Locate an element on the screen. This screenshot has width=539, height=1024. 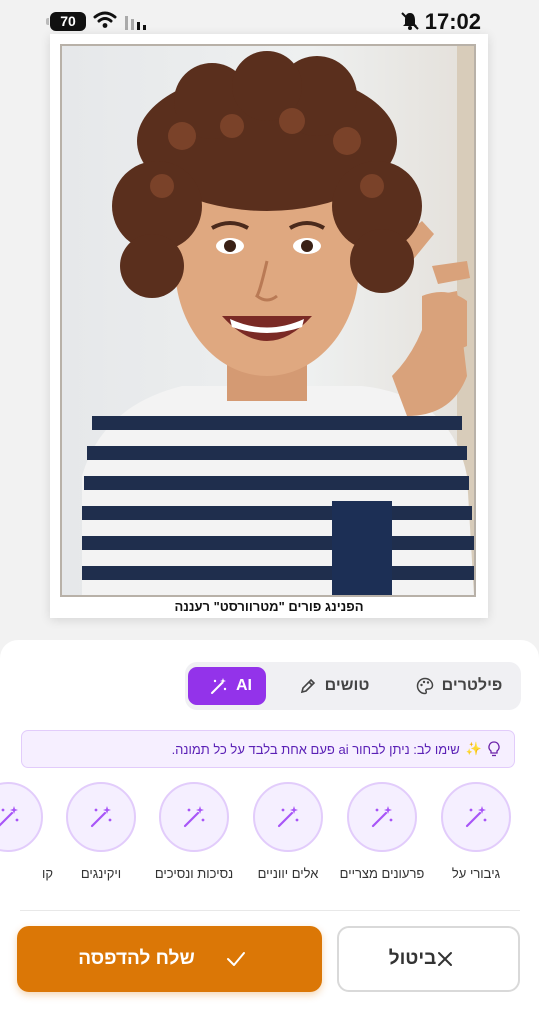
tab-markers: טושים is located at coordinates (330, 686).